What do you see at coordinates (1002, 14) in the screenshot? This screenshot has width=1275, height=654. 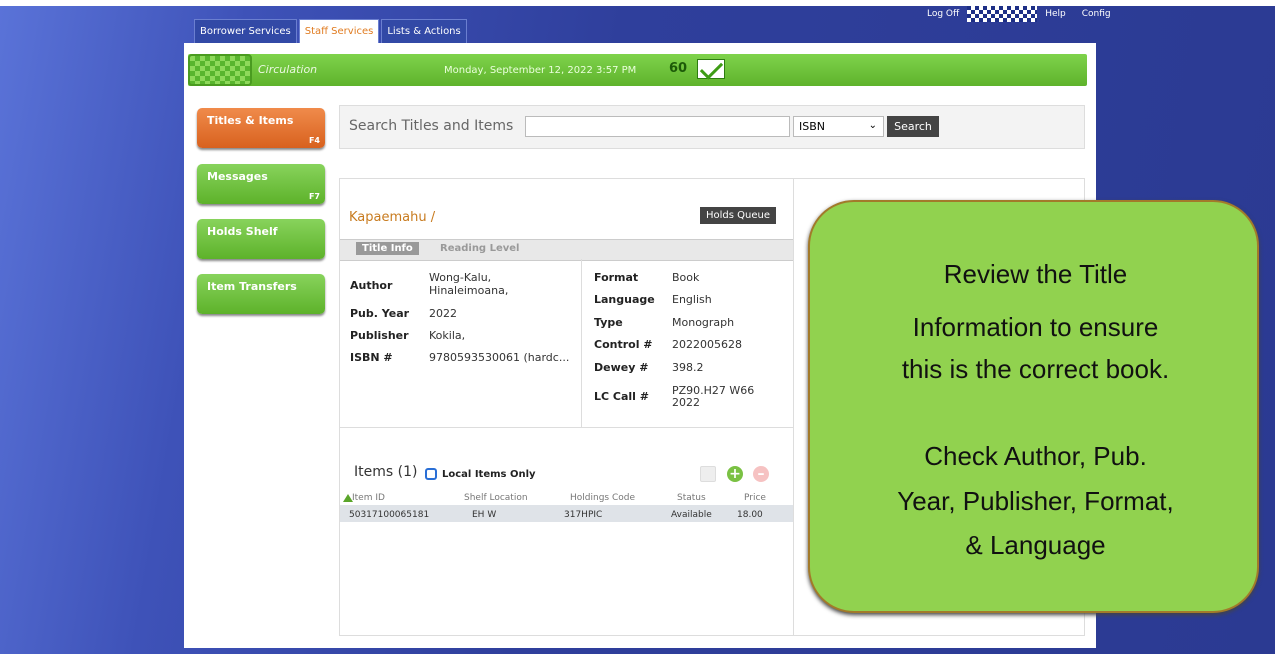 I see `redacted-user-block` at bounding box center [1002, 14].